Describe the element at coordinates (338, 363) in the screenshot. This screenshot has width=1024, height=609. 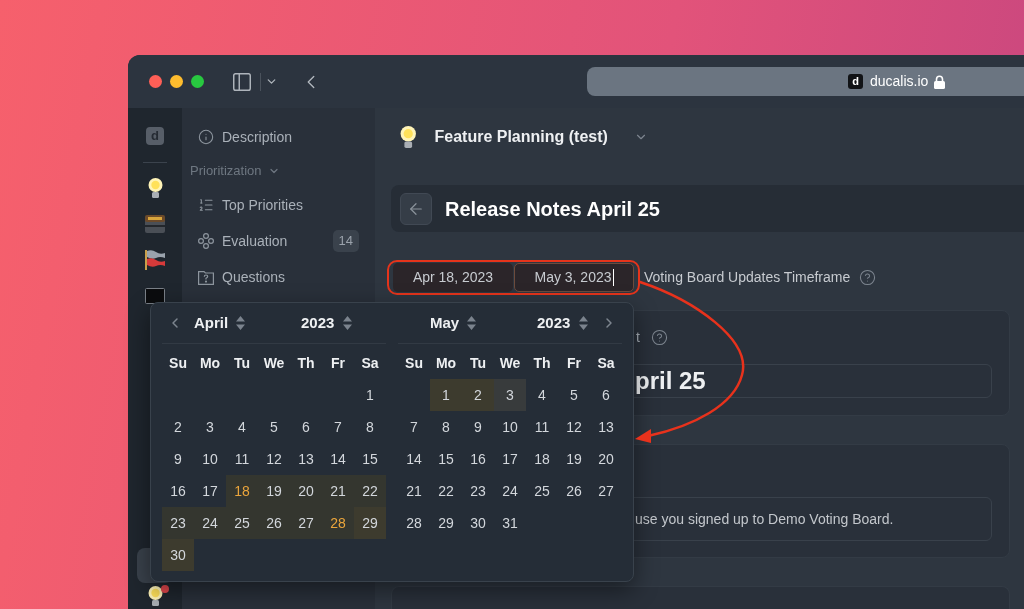
I see `weekday-label: Fr` at that location.